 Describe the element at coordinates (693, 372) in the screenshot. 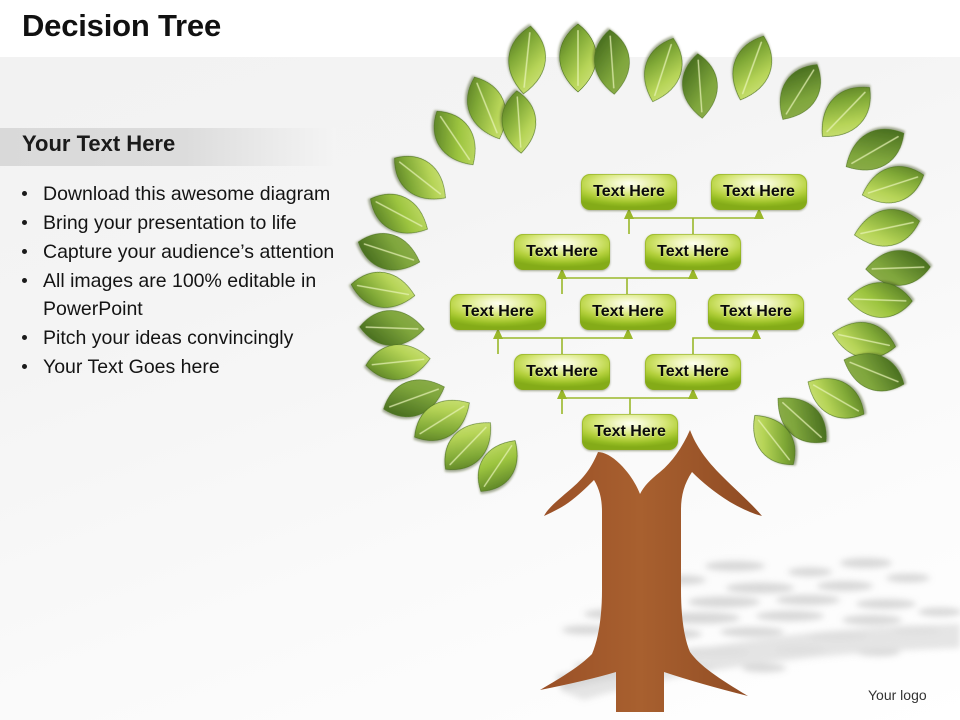

I see `tree-node-n9: Text Here` at that location.